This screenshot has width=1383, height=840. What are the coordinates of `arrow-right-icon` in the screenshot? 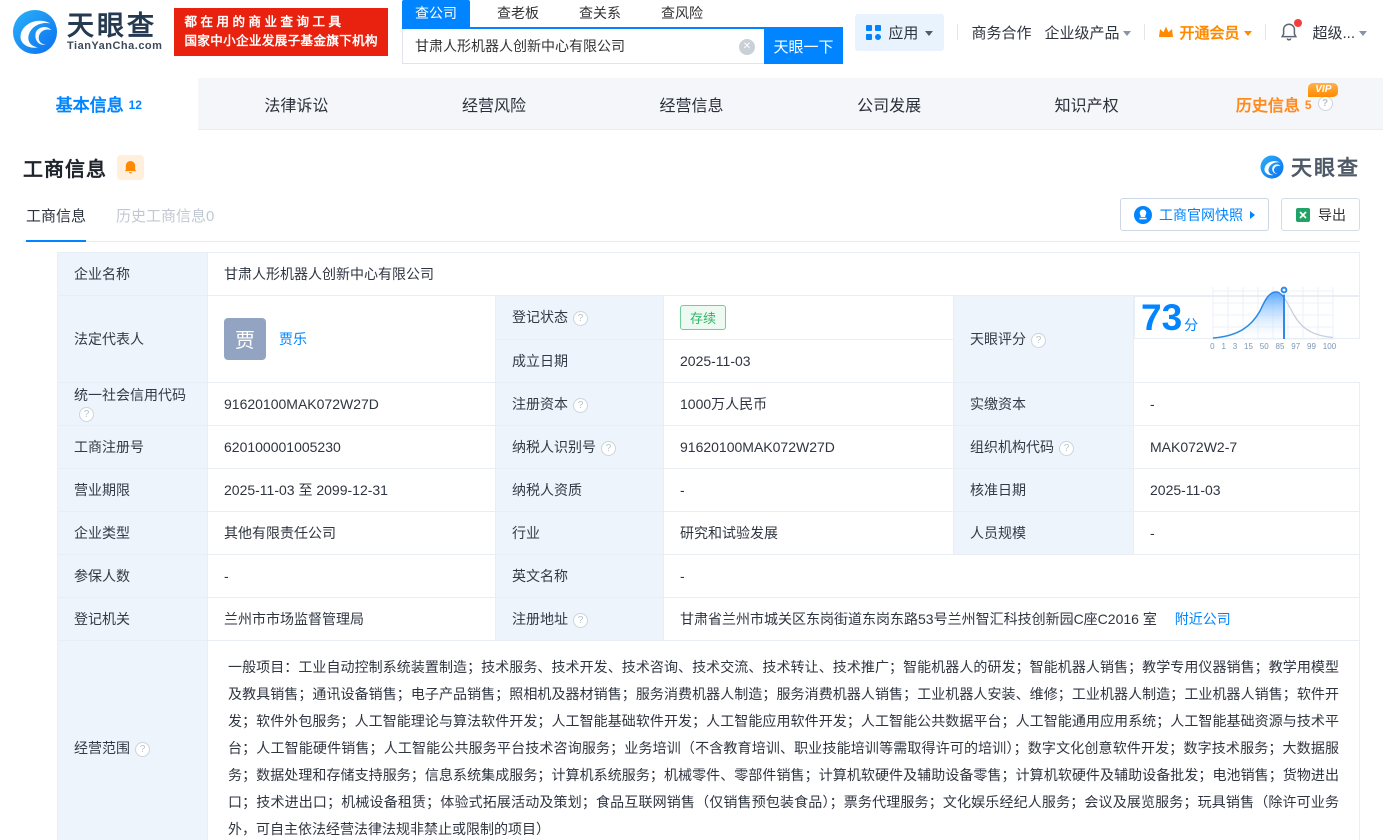 It's located at (1252, 214).